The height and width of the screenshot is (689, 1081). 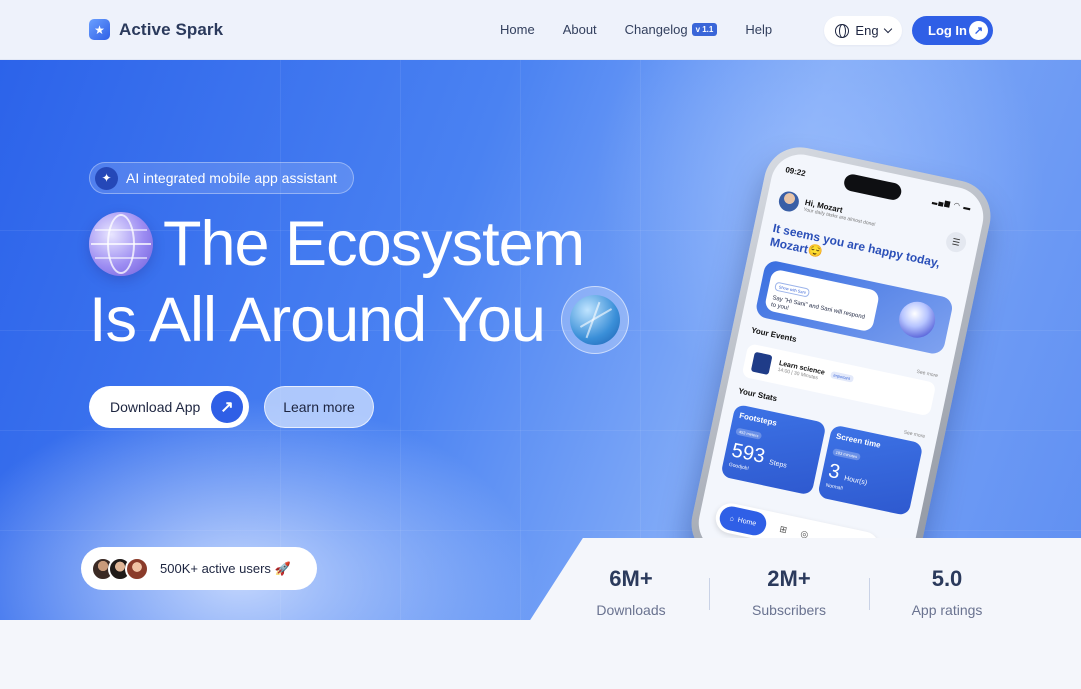 I want to click on sparkle-icon: ✦, so click(x=106, y=178).